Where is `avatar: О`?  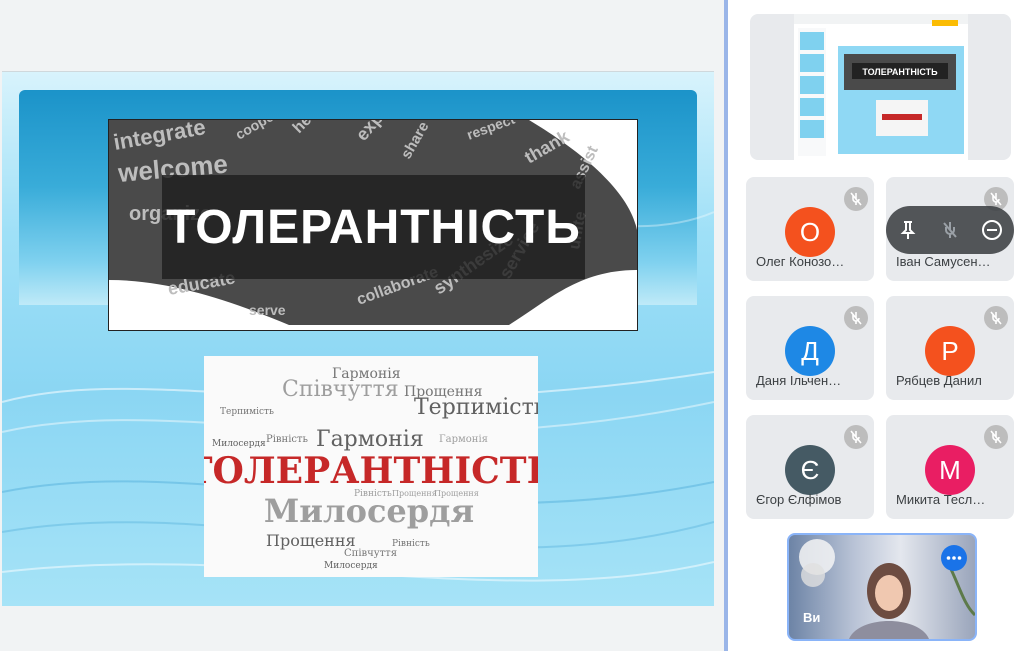 avatar: О is located at coordinates (810, 232).